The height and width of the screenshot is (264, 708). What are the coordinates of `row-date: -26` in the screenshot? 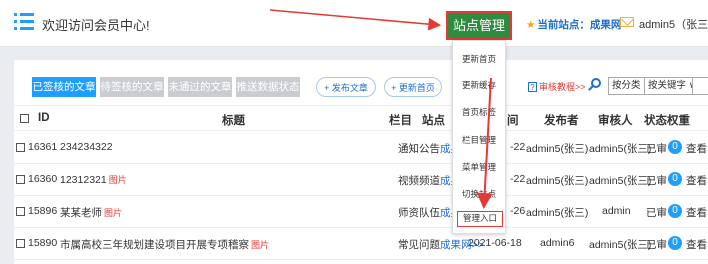 It's located at (518, 211).